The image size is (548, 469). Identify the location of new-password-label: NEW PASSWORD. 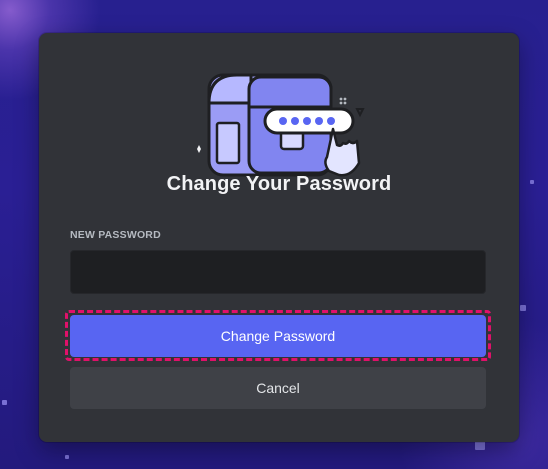
(115, 235).